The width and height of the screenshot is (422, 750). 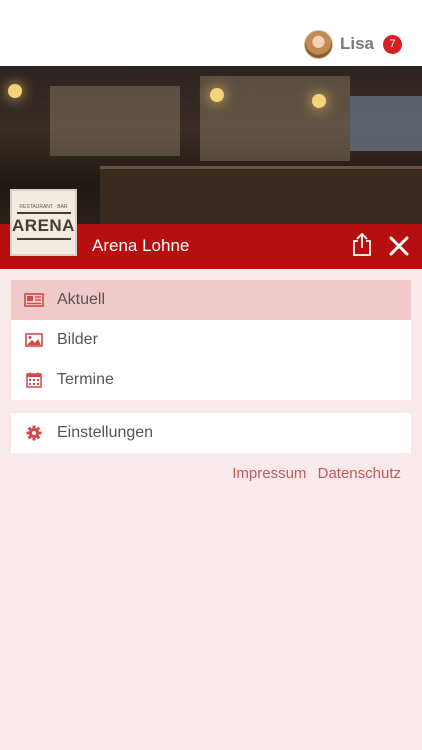 What do you see at coordinates (34, 380) in the screenshot?
I see `calendar-icon` at bounding box center [34, 380].